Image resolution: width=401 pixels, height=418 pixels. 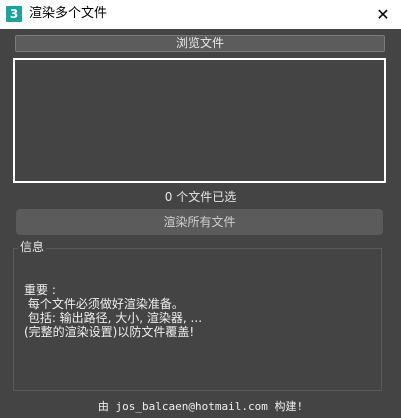 What do you see at coordinates (14, 14) in the screenshot?
I see `app-3dsmax-icon: 3` at bounding box center [14, 14].